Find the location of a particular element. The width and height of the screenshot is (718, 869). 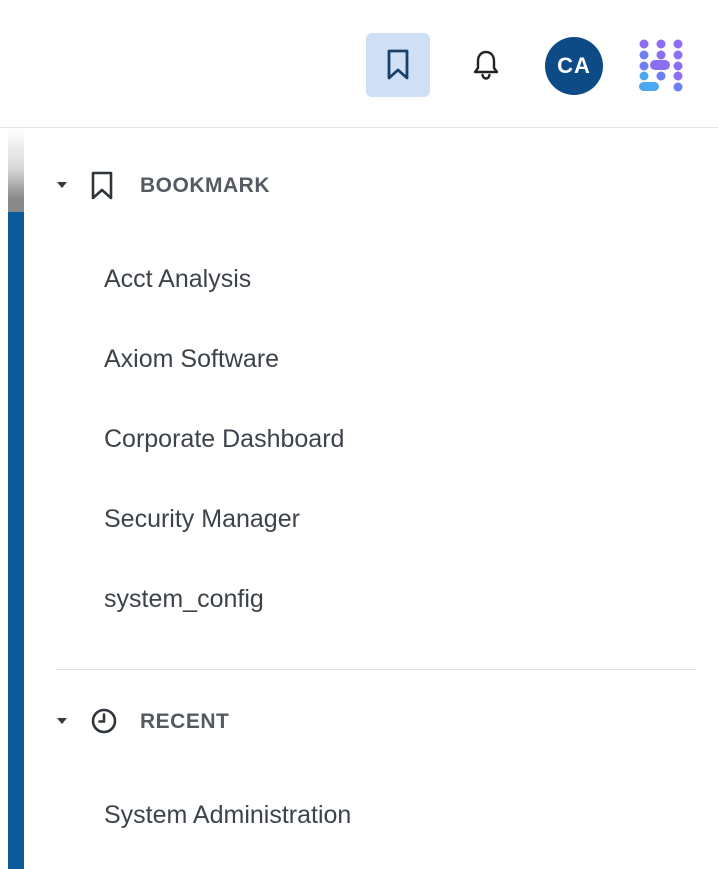

bookmark-item: Corporate Dashboard is located at coordinates (224, 439).